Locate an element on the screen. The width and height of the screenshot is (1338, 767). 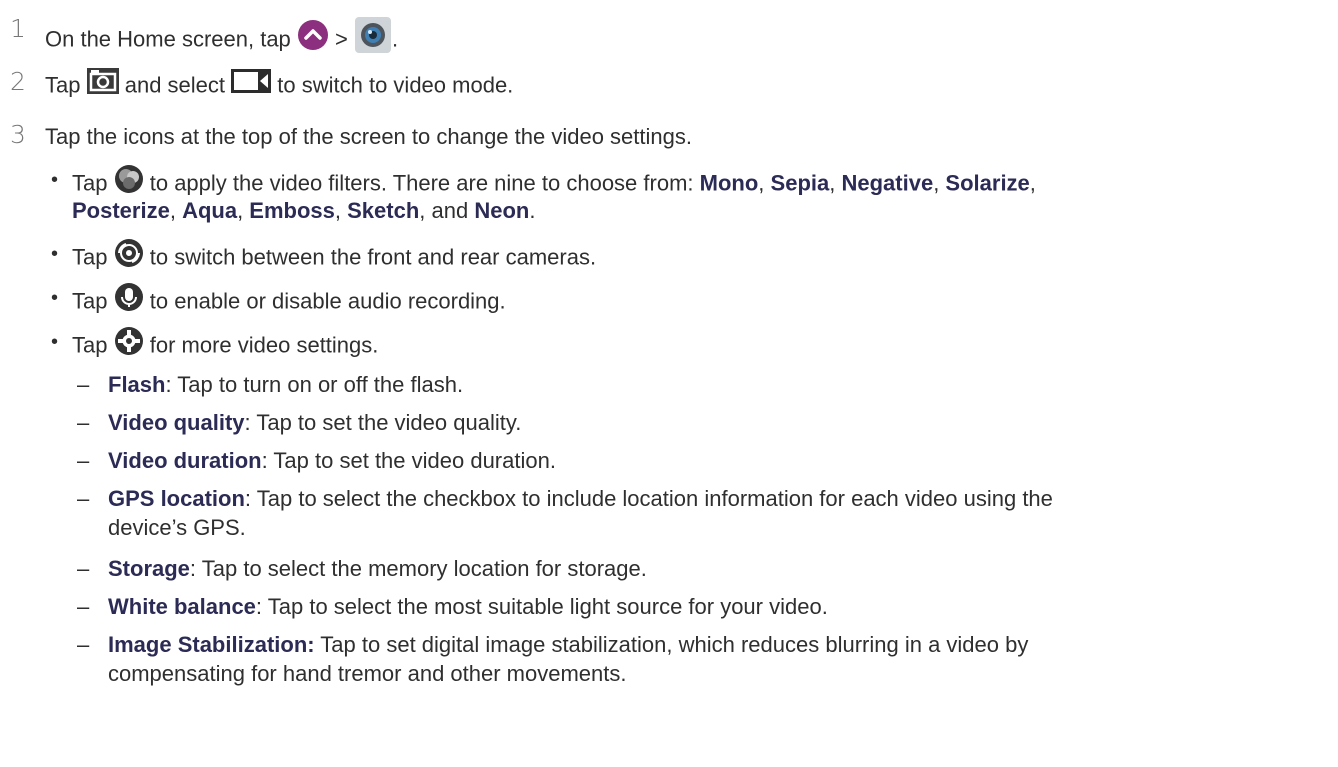
setting-desc: : Tap to set the video quality. is located at coordinates (383, 422).